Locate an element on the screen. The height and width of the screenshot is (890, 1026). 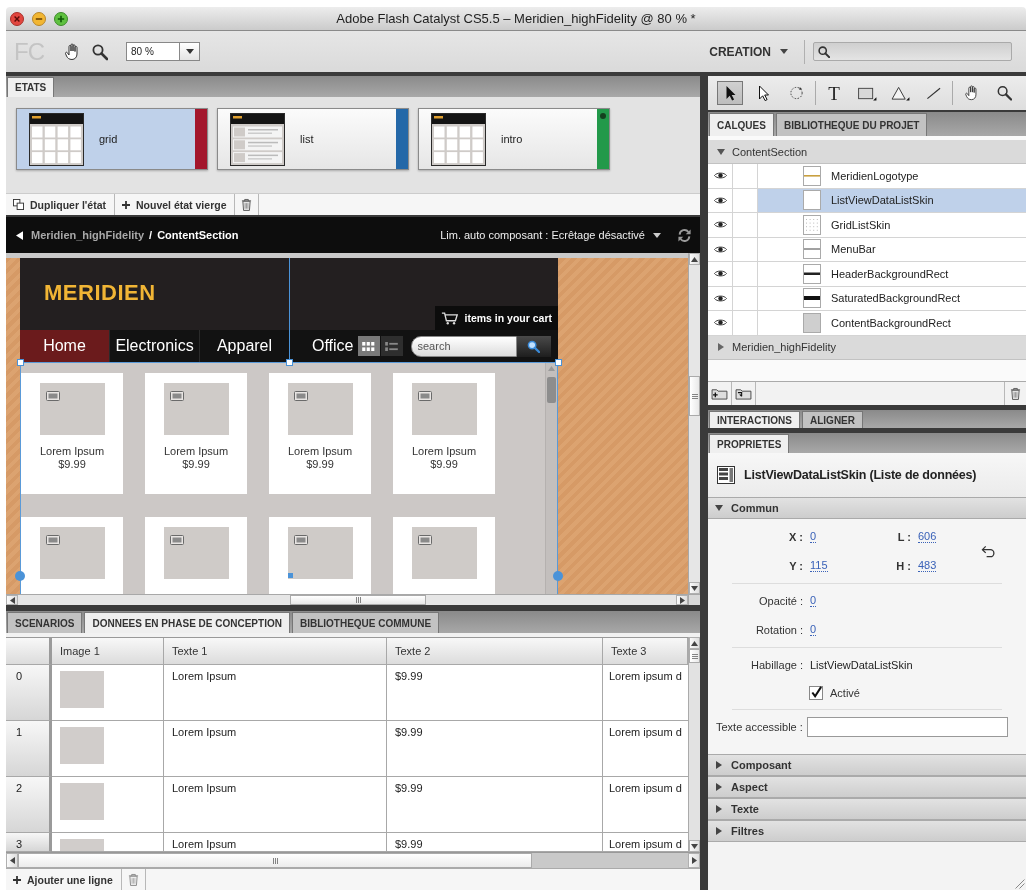
close-icon is located at coordinates (17, 18).